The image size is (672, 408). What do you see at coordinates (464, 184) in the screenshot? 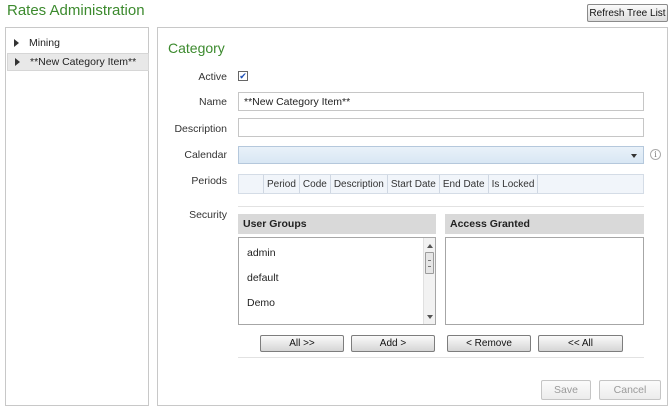
I see `column-header-end-date: End Date` at bounding box center [464, 184].